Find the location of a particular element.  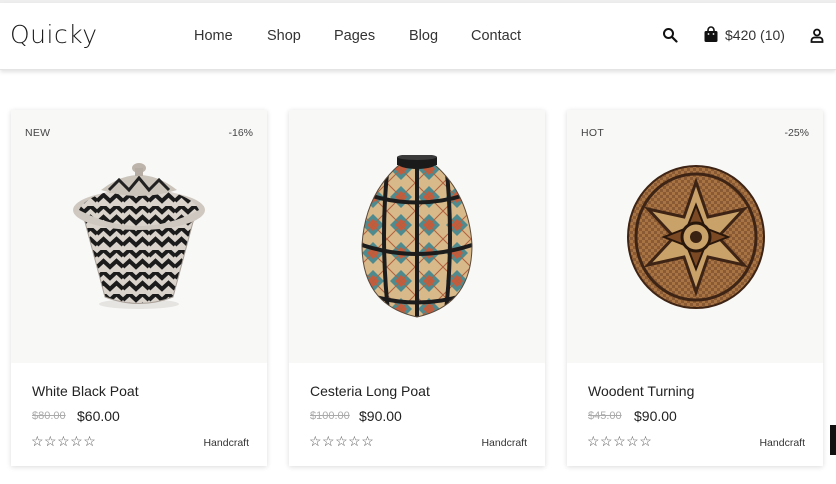

user-icon is located at coordinates (817, 38).